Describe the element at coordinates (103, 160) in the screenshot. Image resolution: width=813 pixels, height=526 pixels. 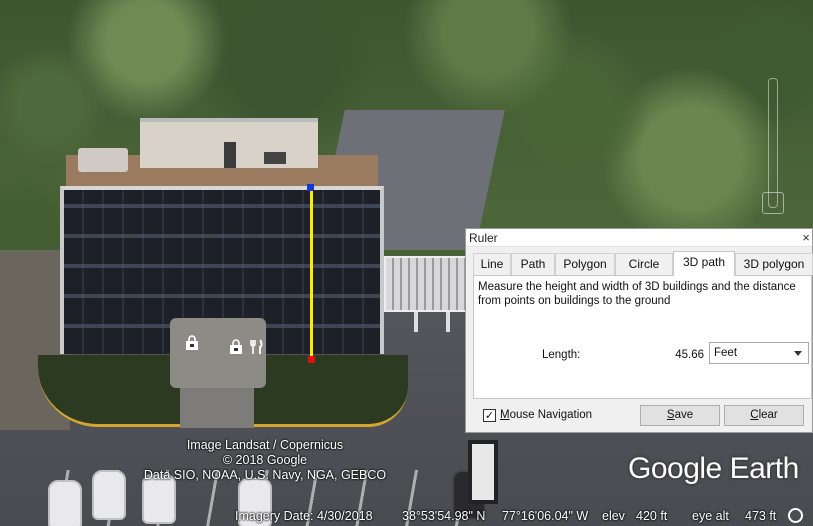
I see `rooftop-unit` at that location.